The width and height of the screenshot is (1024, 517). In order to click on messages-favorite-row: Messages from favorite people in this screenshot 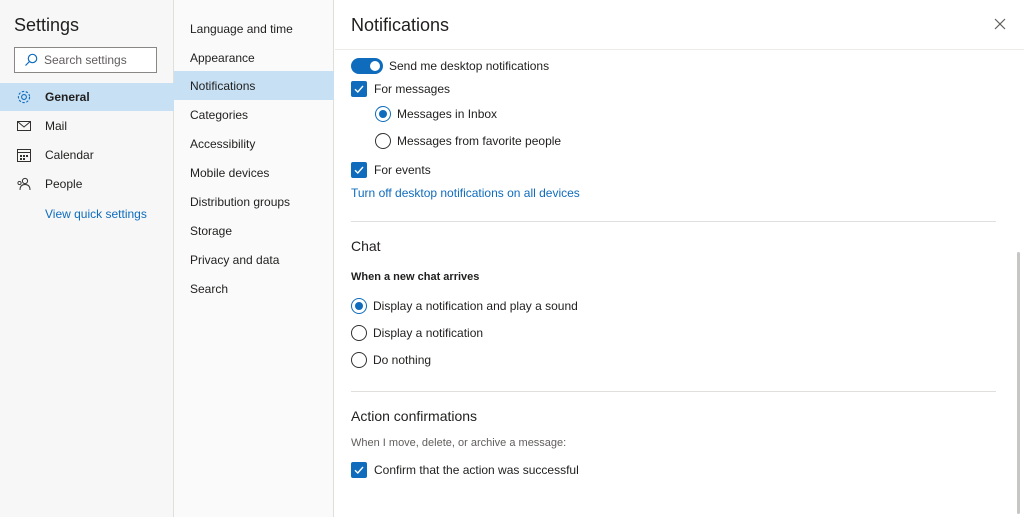, I will do `click(468, 141)`.